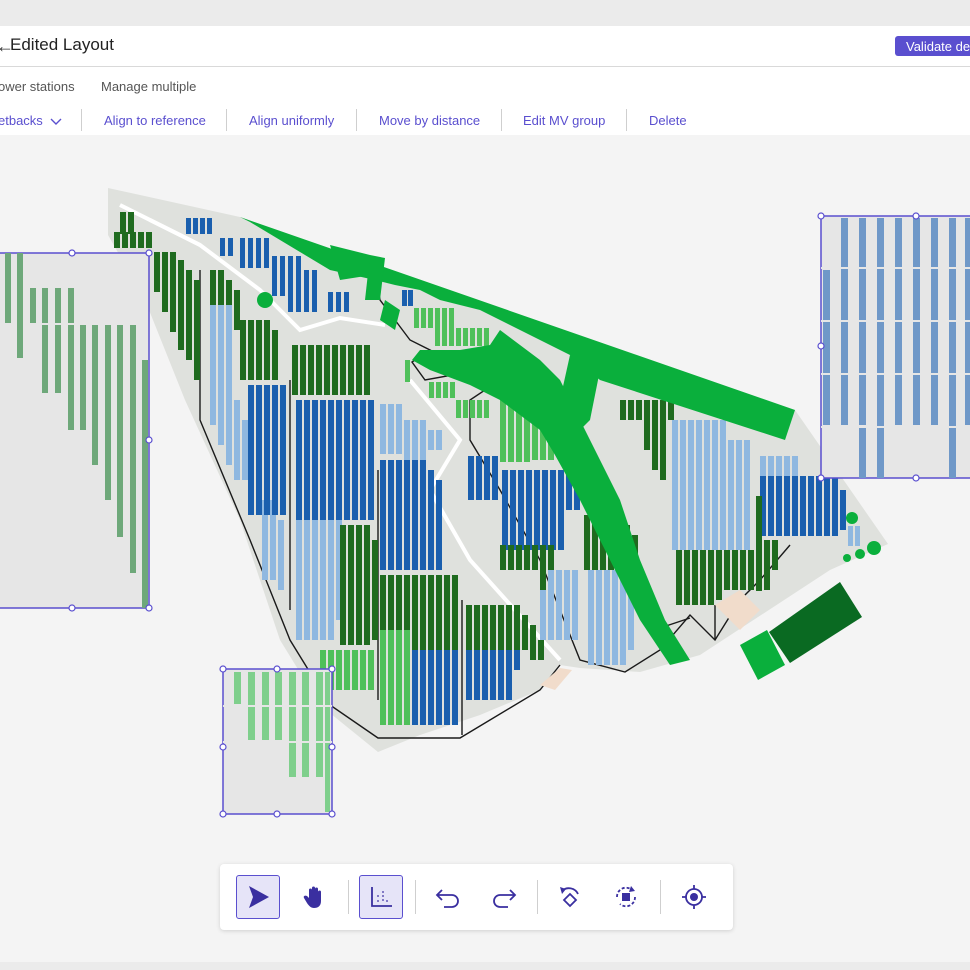 The height and width of the screenshot is (970, 970). Describe the element at coordinates (277, 741) in the screenshot. I see `selection-box-bottom` at that location.